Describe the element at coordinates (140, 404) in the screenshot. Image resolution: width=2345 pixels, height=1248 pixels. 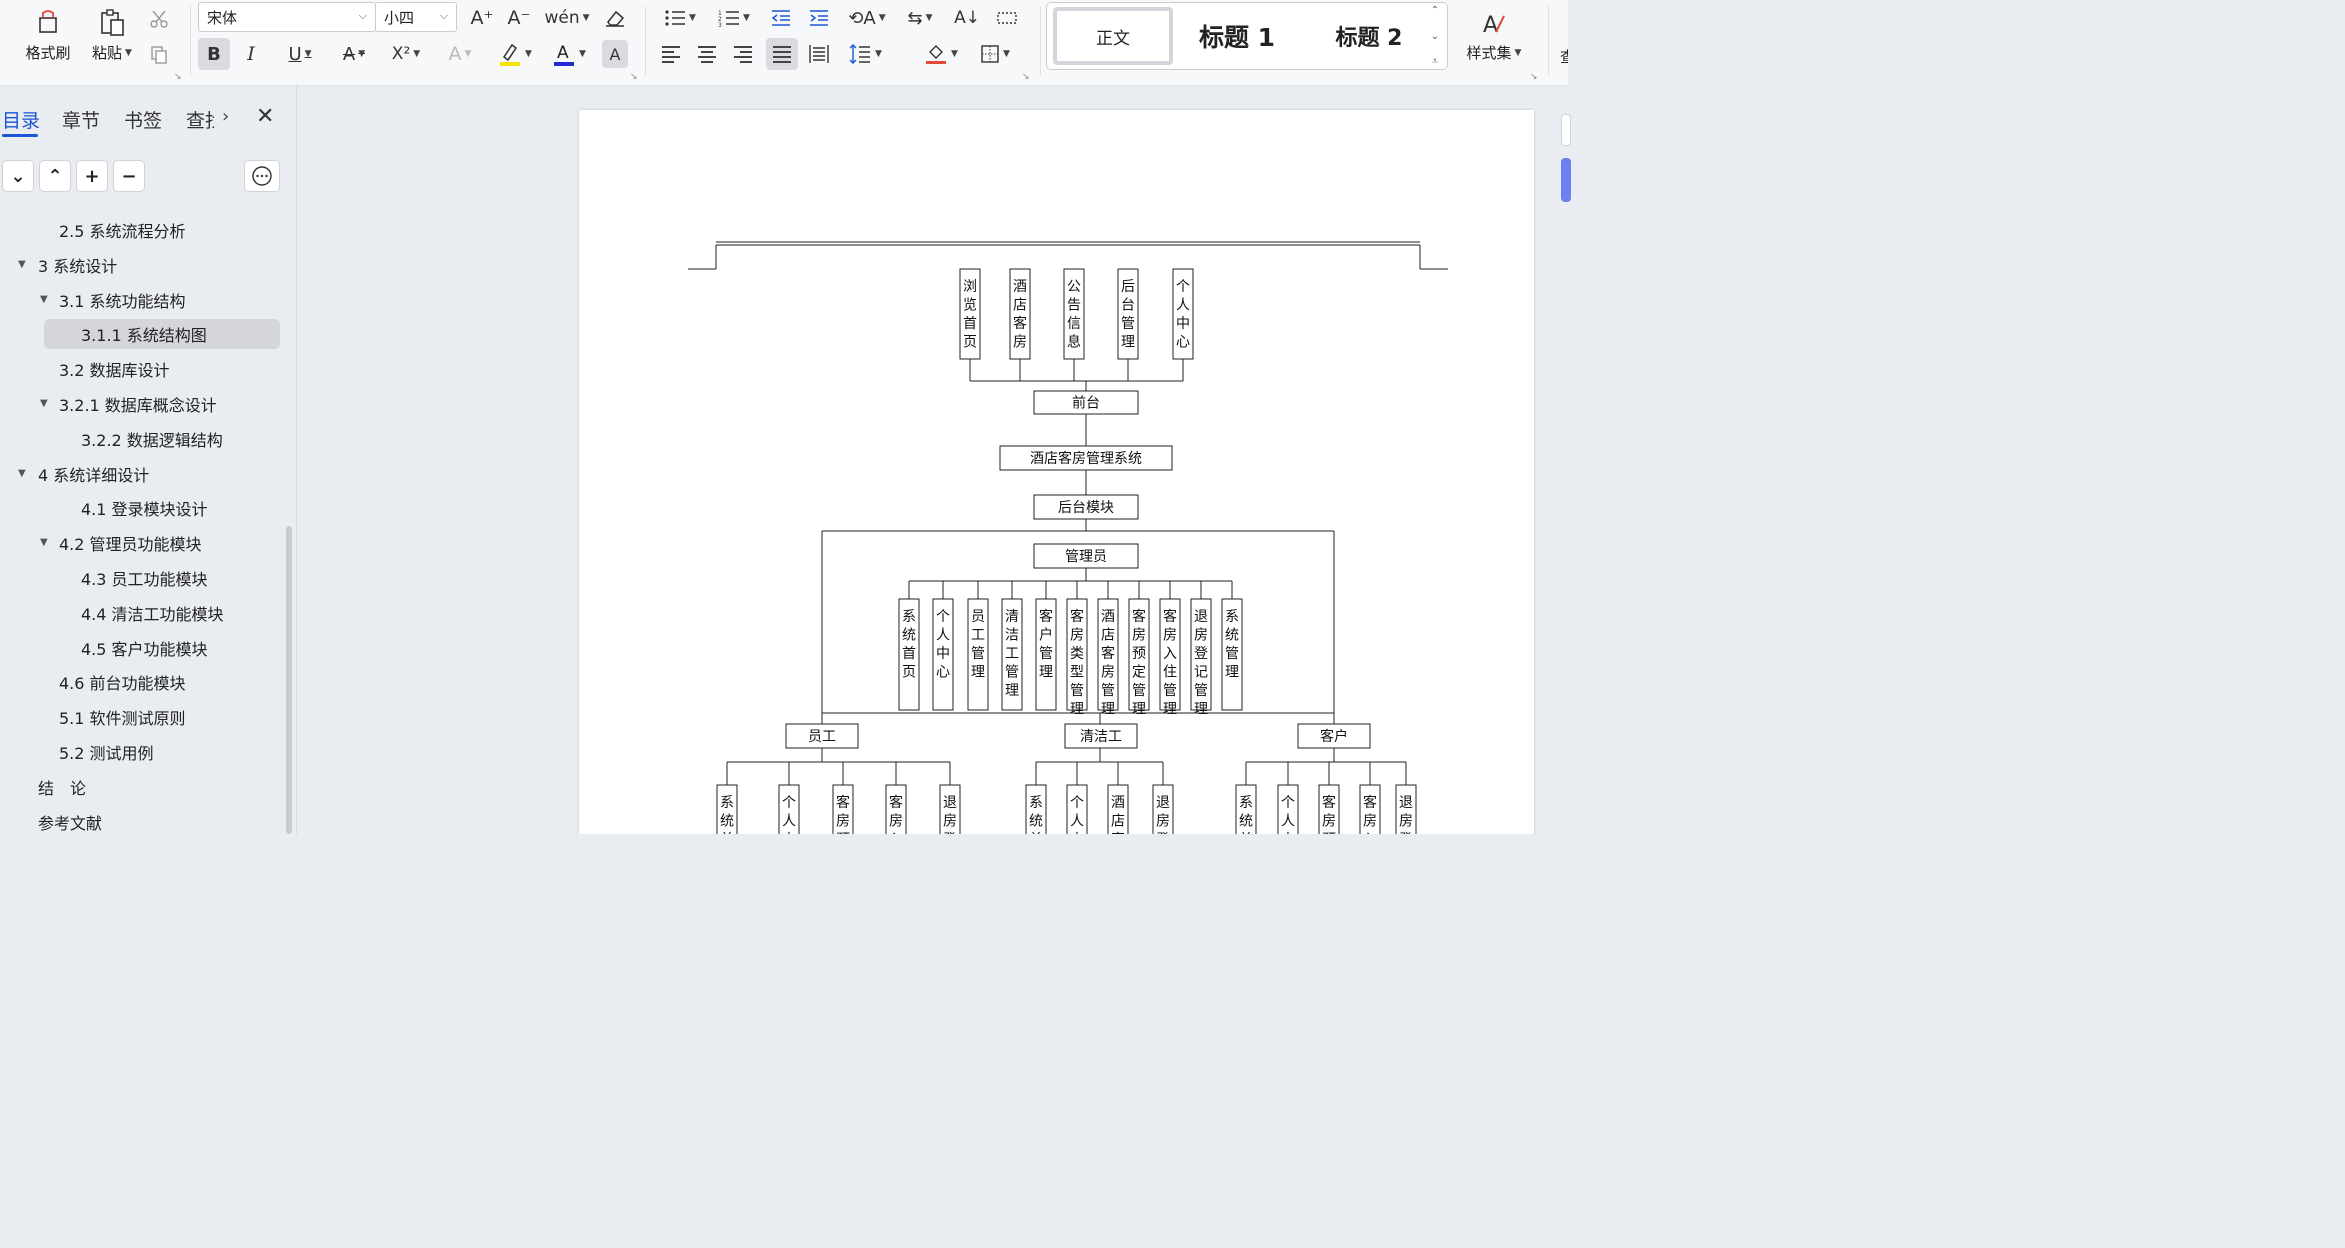
I see `toc-item: 3.2.1 数据库概念设计 ▼` at that location.